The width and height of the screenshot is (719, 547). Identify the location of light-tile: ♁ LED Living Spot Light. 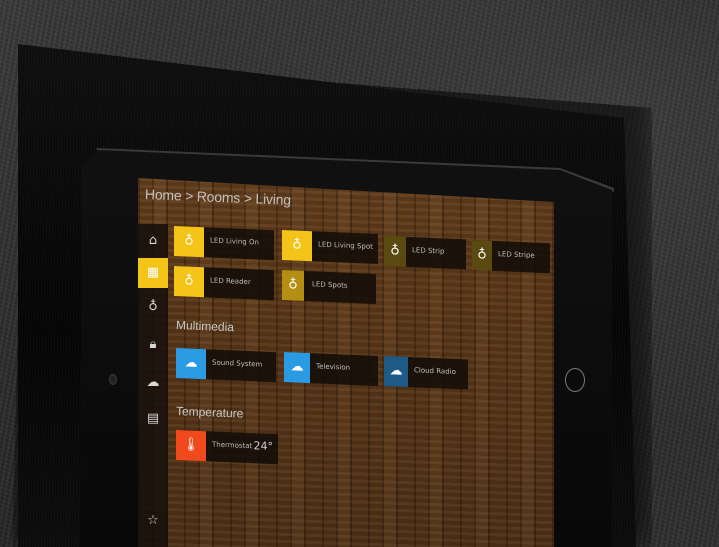
(330, 247).